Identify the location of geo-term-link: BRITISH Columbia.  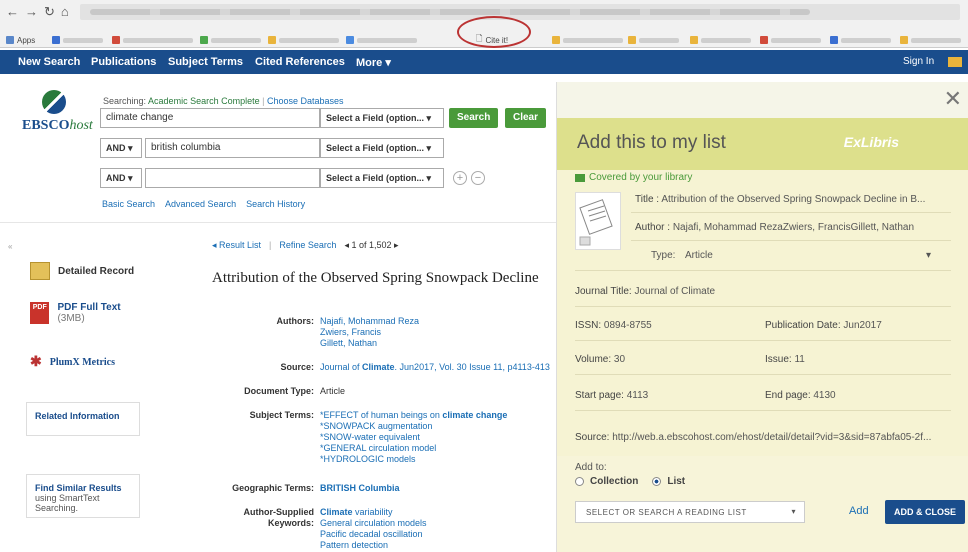
(360, 488).